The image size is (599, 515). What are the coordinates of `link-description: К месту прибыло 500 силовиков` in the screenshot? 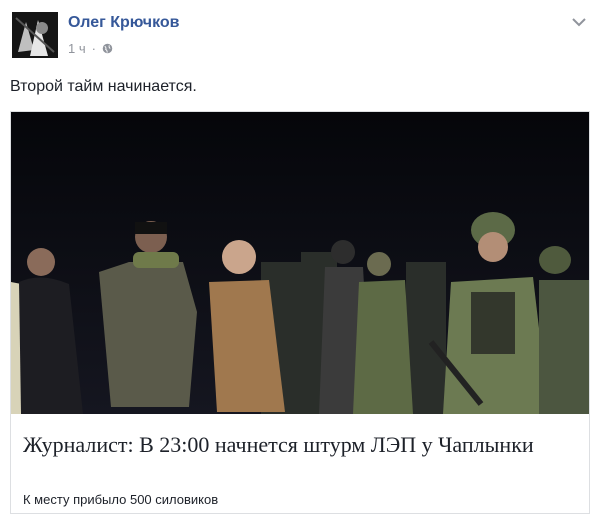 It's located at (121, 499).